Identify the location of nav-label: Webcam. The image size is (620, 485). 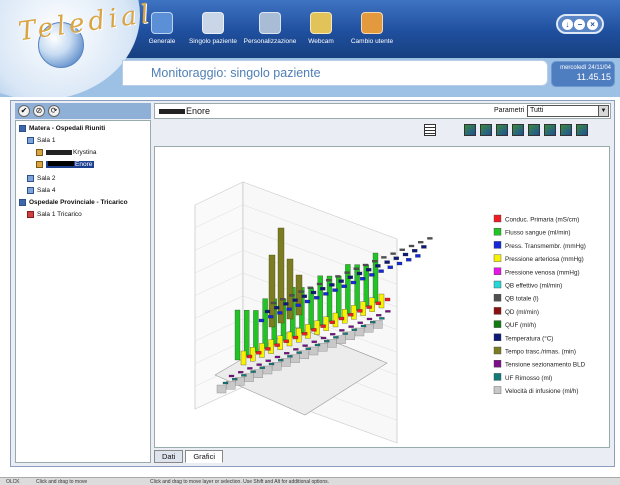
(321, 41).